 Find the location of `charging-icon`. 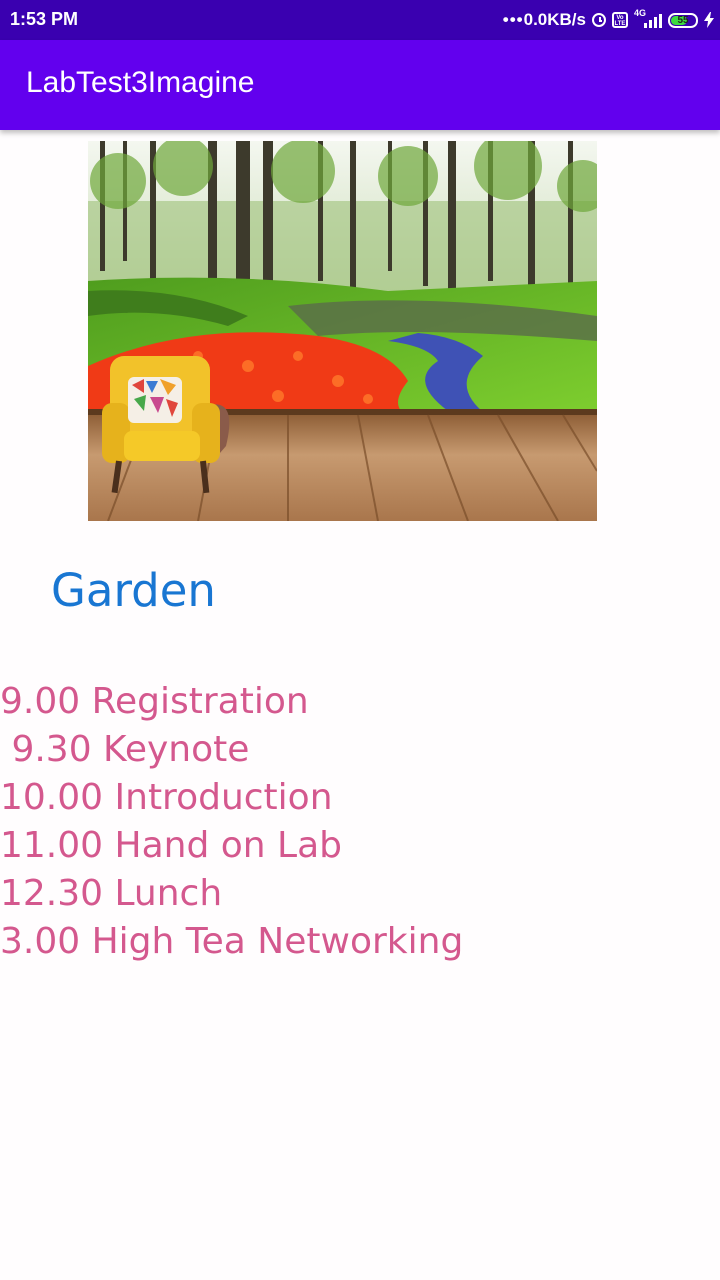

charging-icon is located at coordinates (709, 20).